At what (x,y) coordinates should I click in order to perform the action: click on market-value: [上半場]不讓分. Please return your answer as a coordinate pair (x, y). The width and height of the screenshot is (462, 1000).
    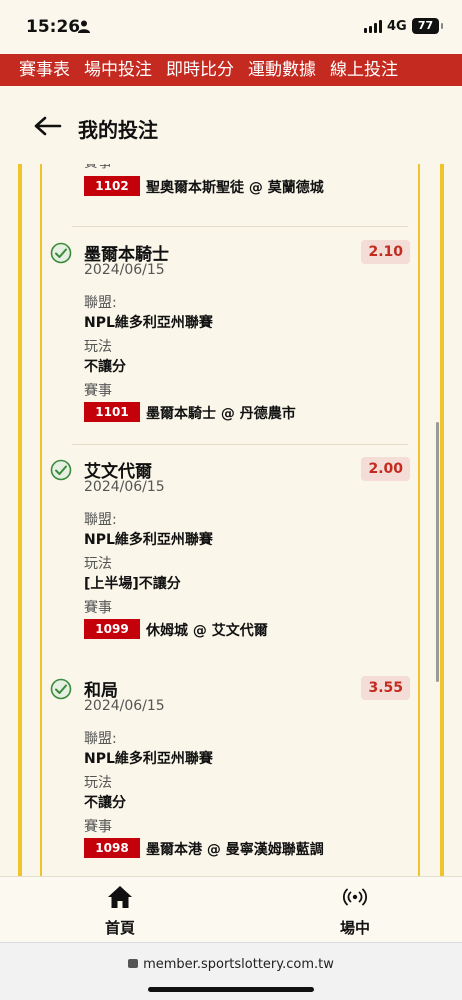
    Looking at the image, I should click on (132, 584).